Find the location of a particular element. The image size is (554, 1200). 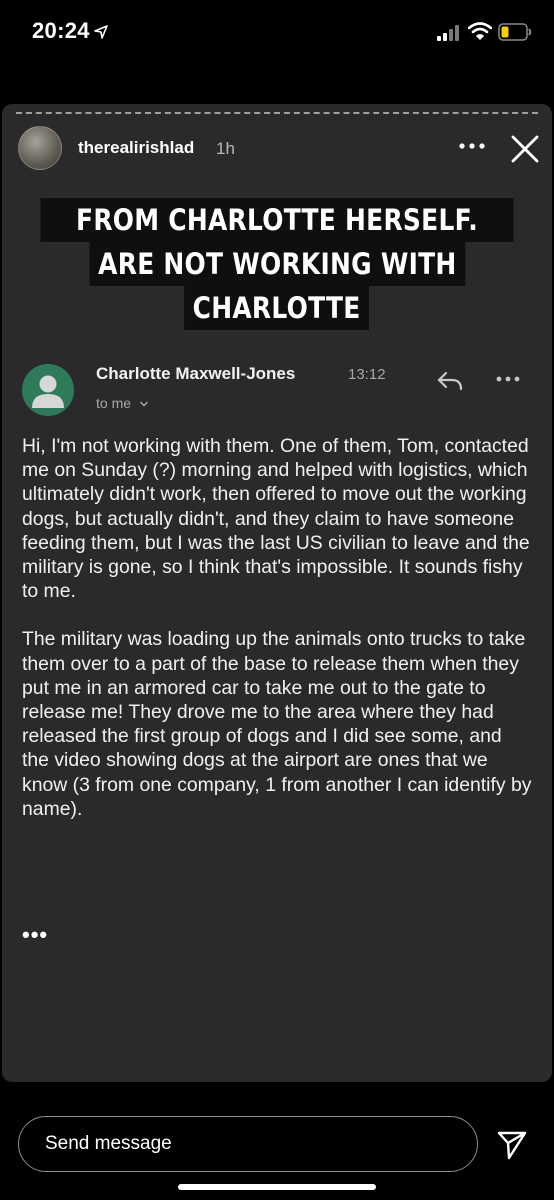

battery-icon is located at coordinates (515, 32).